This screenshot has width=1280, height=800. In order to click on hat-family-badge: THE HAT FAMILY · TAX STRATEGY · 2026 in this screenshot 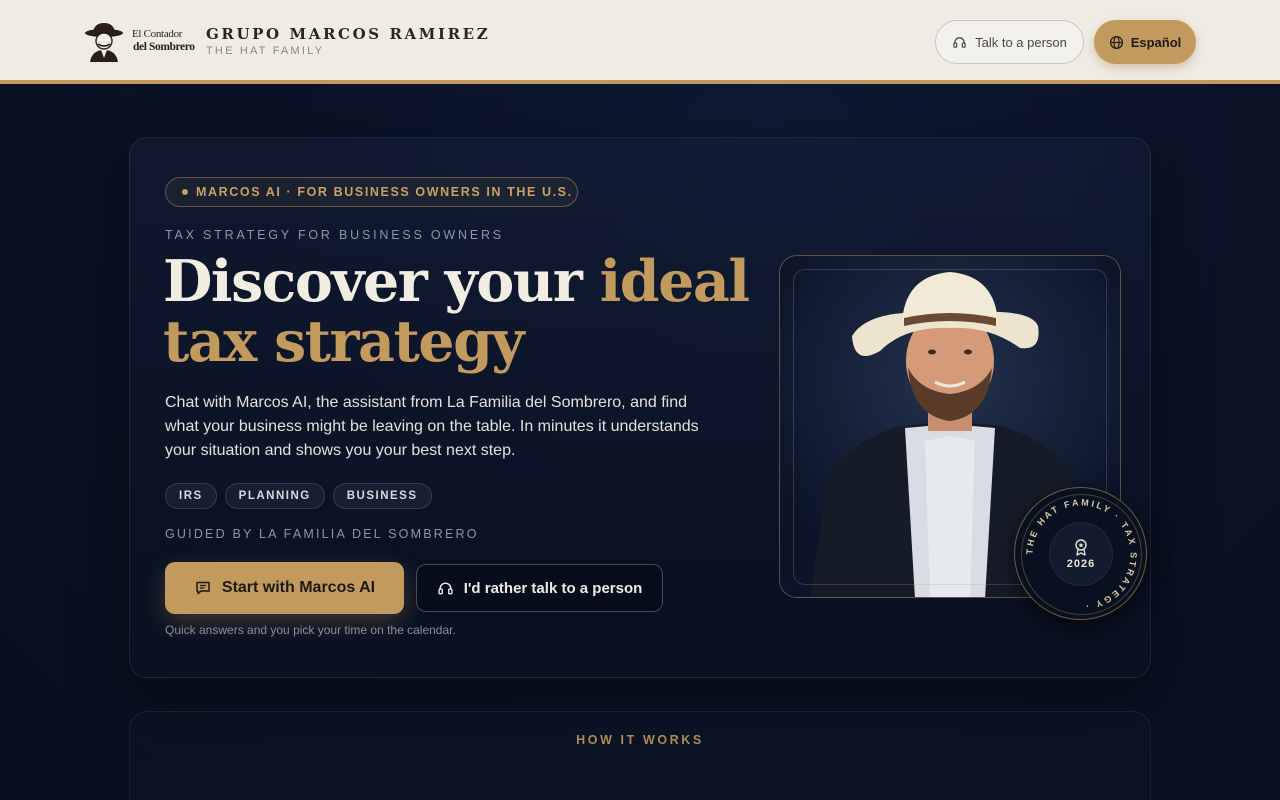, I will do `click(1080, 553)`.